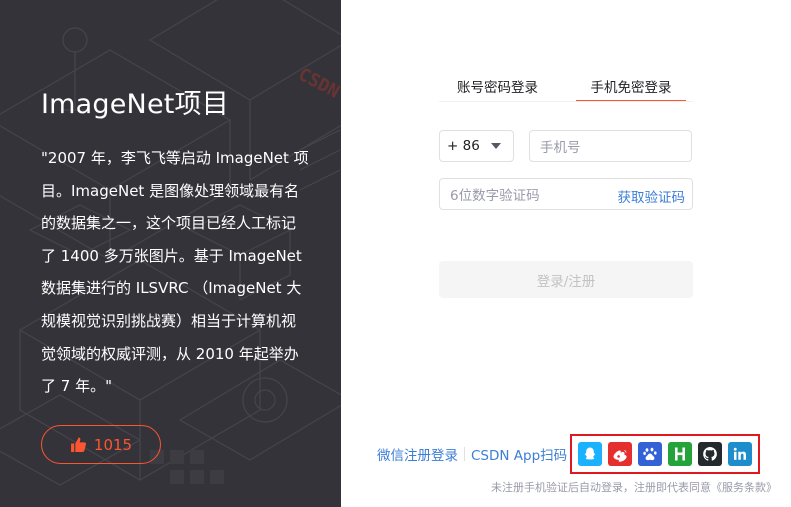 The image size is (791, 507). I want to click on agreement-text: 未注册手机验证后自动登录，注册即代表同意《服务条款》, so click(634, 487).